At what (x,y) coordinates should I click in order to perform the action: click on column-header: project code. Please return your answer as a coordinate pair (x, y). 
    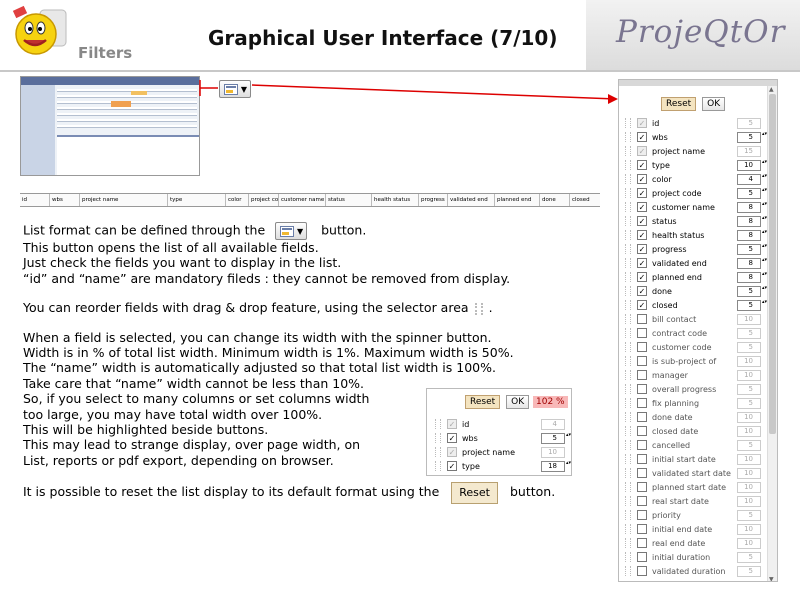
    Looking at the image, I should click on (264, 200).